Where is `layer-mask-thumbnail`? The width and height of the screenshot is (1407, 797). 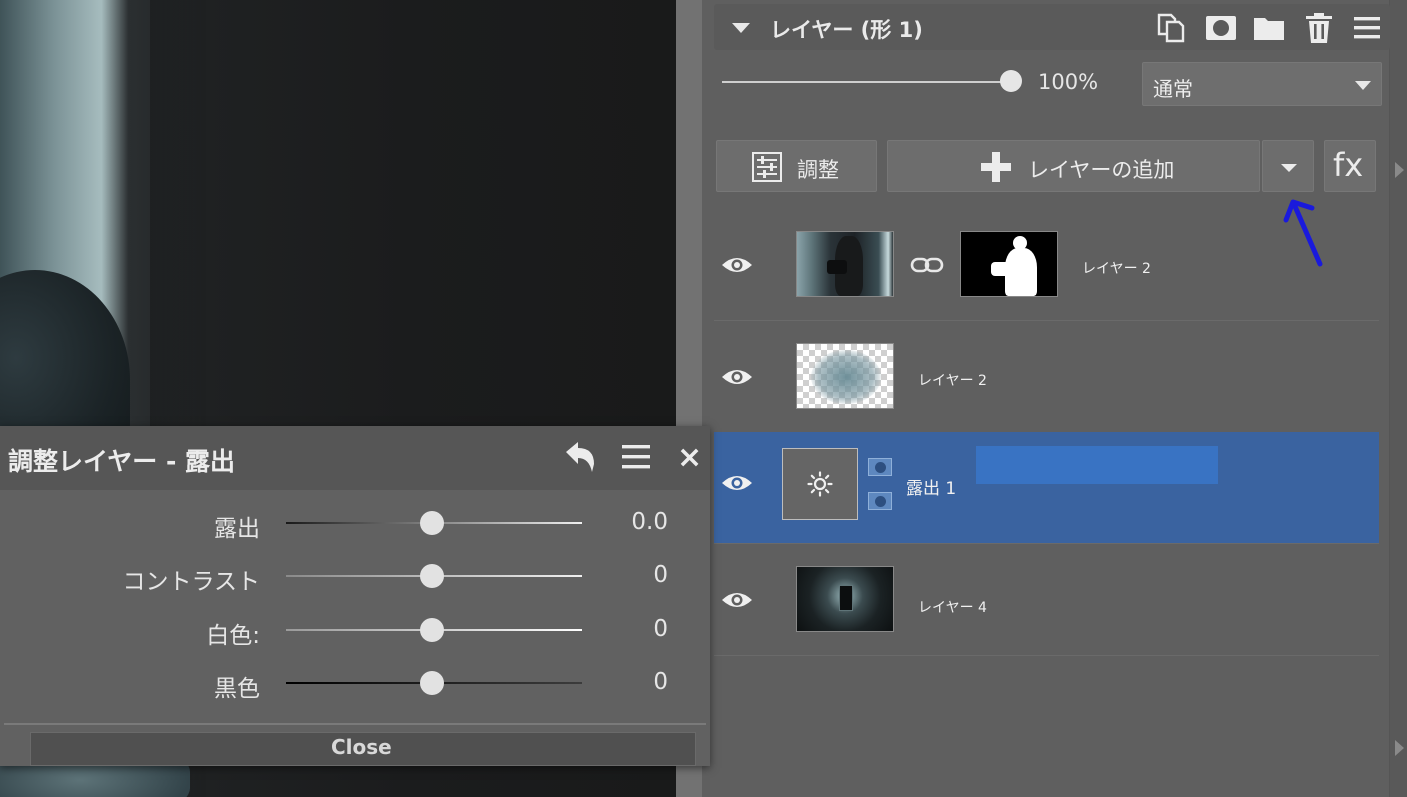 layer-mask-thumbnail is located at coordinates (1009, 264).